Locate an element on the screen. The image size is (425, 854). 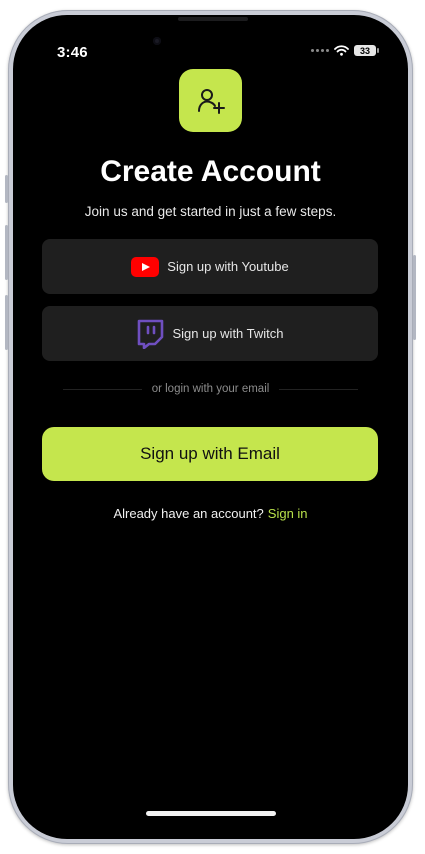
email-divider: or login with your email is located at coordinates (211, 389).